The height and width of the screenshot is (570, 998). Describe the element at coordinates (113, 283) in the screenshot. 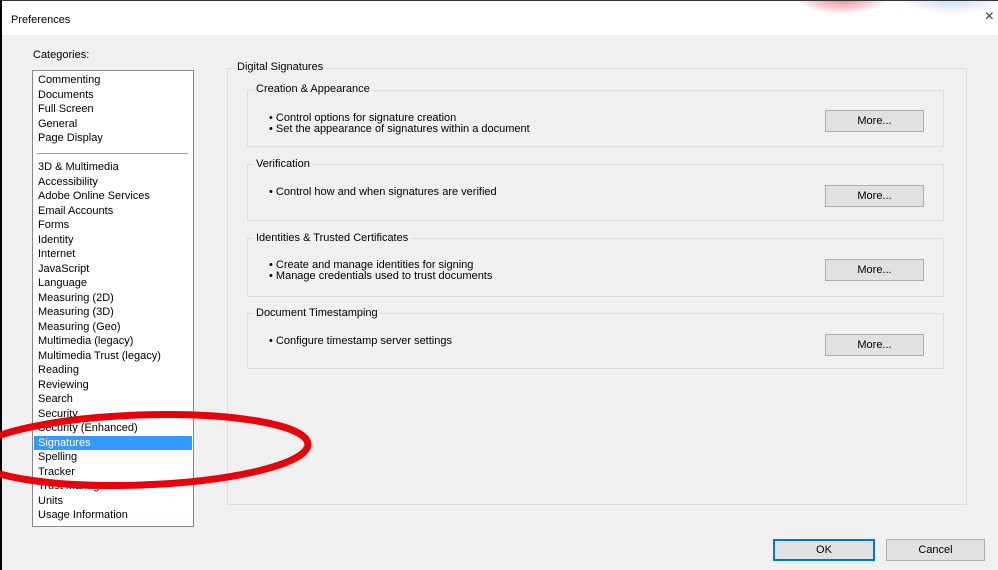

I see `category-item-language: Language` at that location.